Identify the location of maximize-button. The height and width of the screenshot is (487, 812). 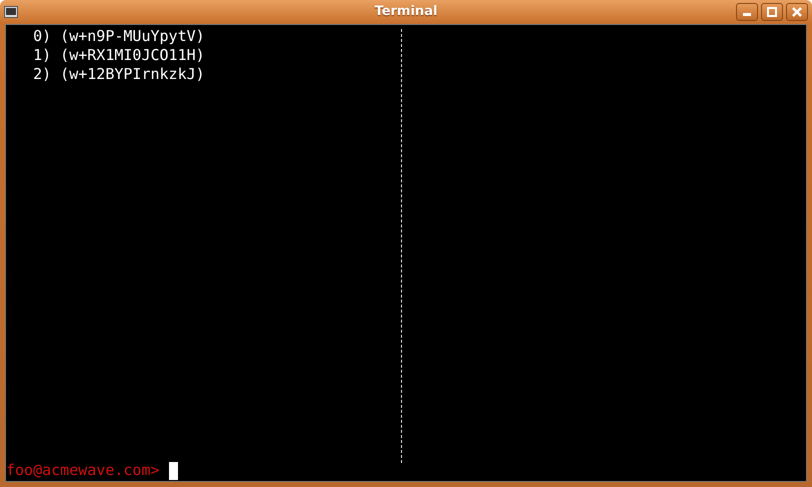
(772, 12).